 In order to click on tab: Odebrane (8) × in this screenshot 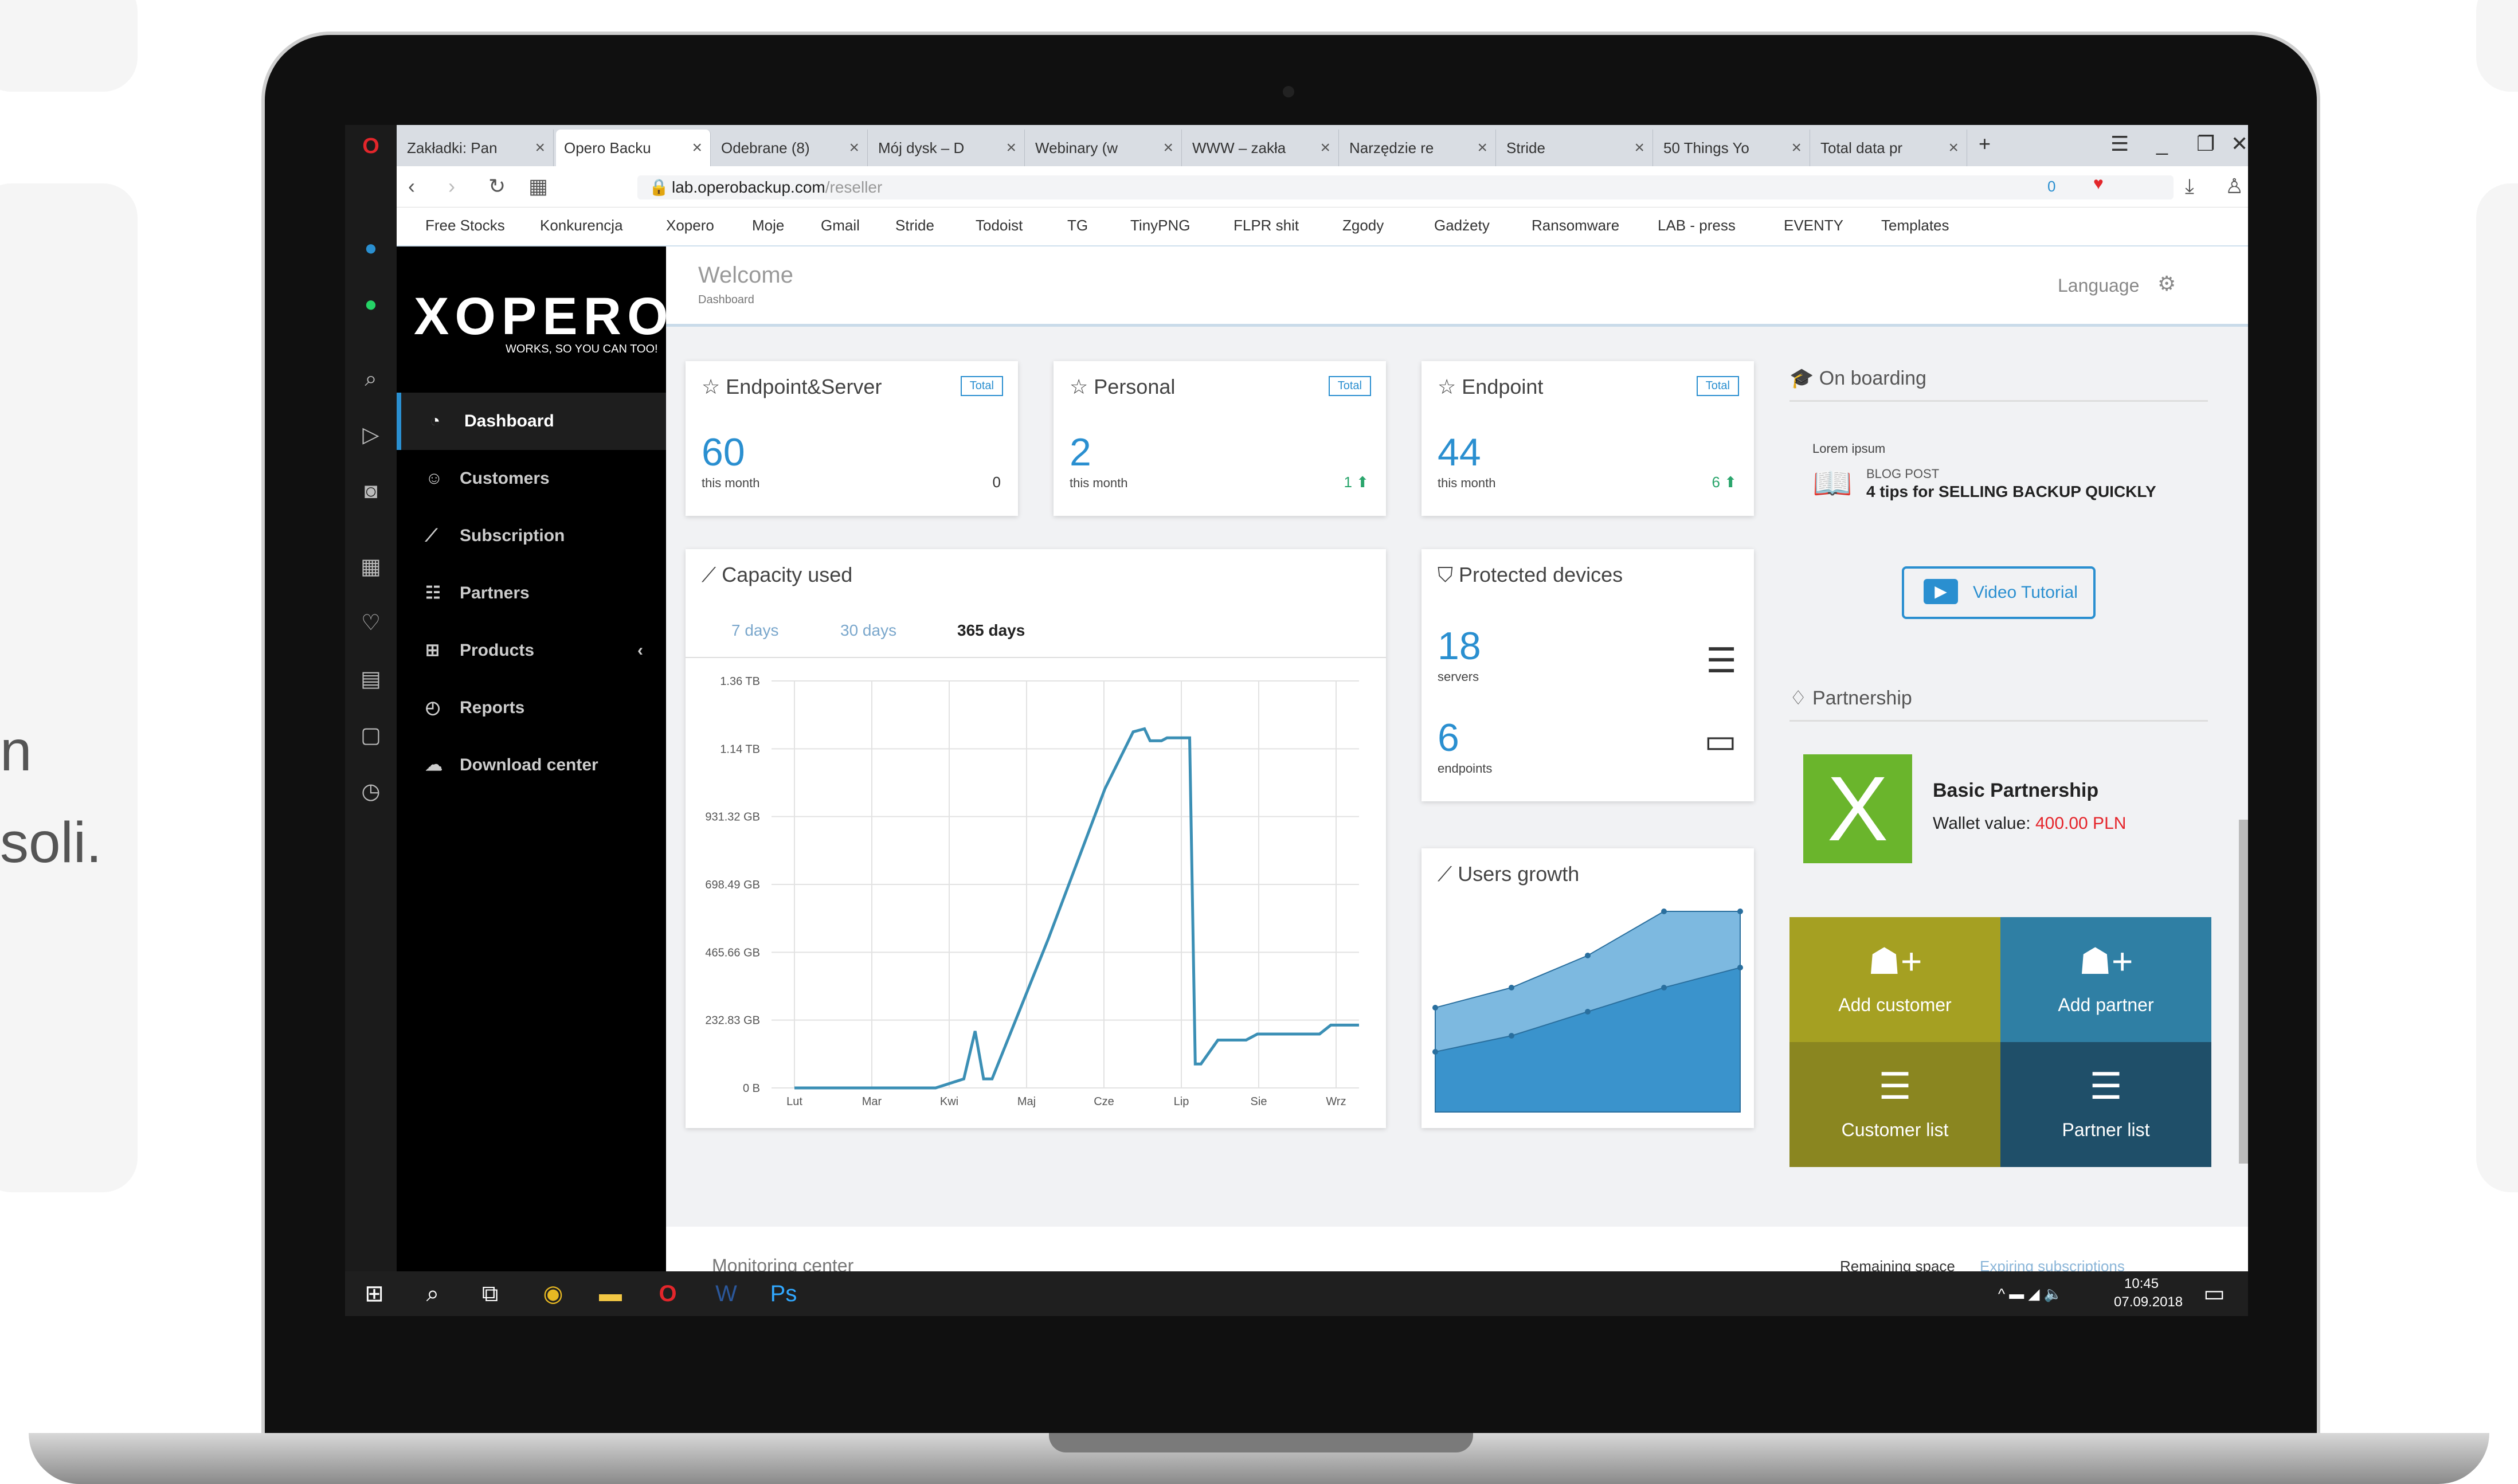, I will do `click(790, 148)`.